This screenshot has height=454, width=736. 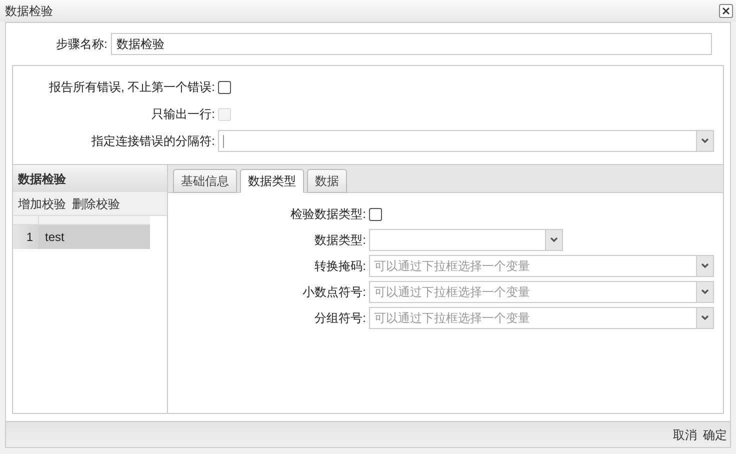 What do you see at coordinates (685, 435) in the screenshot?
I see `dialog-button: 取消` at bounding box center [685, 435].